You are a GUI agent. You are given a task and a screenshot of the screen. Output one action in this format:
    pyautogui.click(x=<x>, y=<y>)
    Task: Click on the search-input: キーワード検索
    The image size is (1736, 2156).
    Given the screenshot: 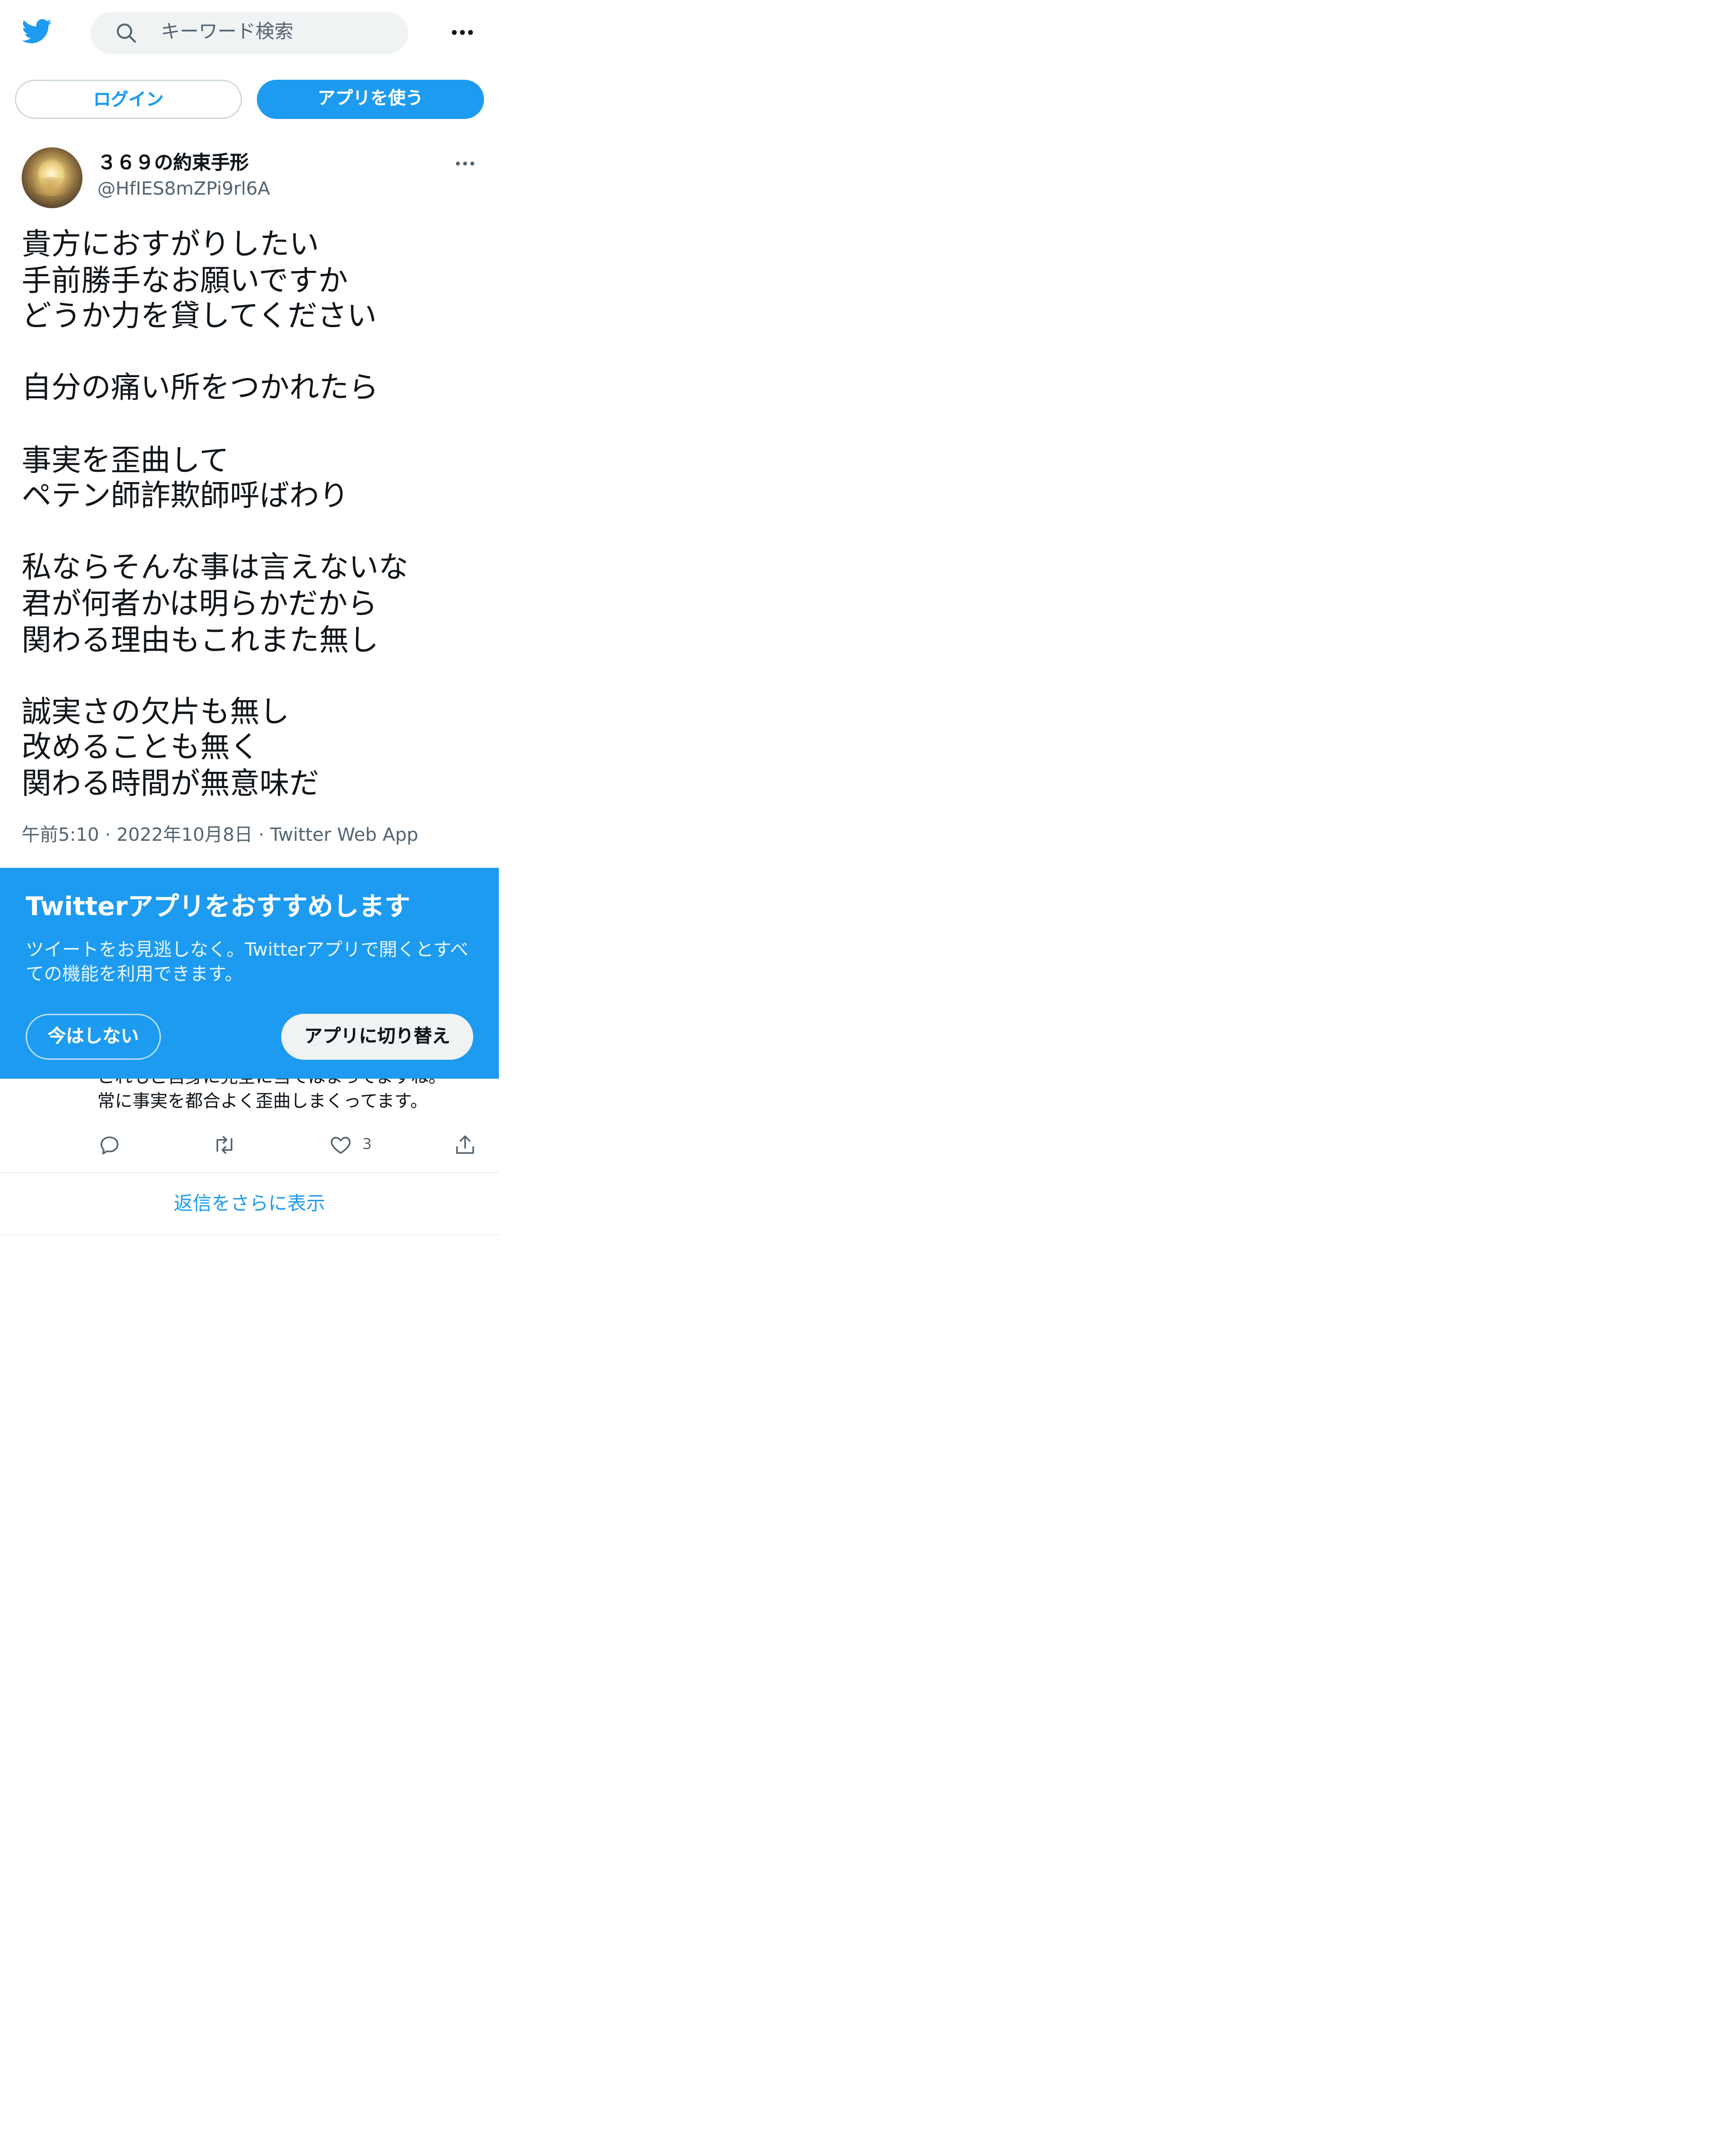 What is the action you would take?
    pyautogui.click(x=227, y=33)
    